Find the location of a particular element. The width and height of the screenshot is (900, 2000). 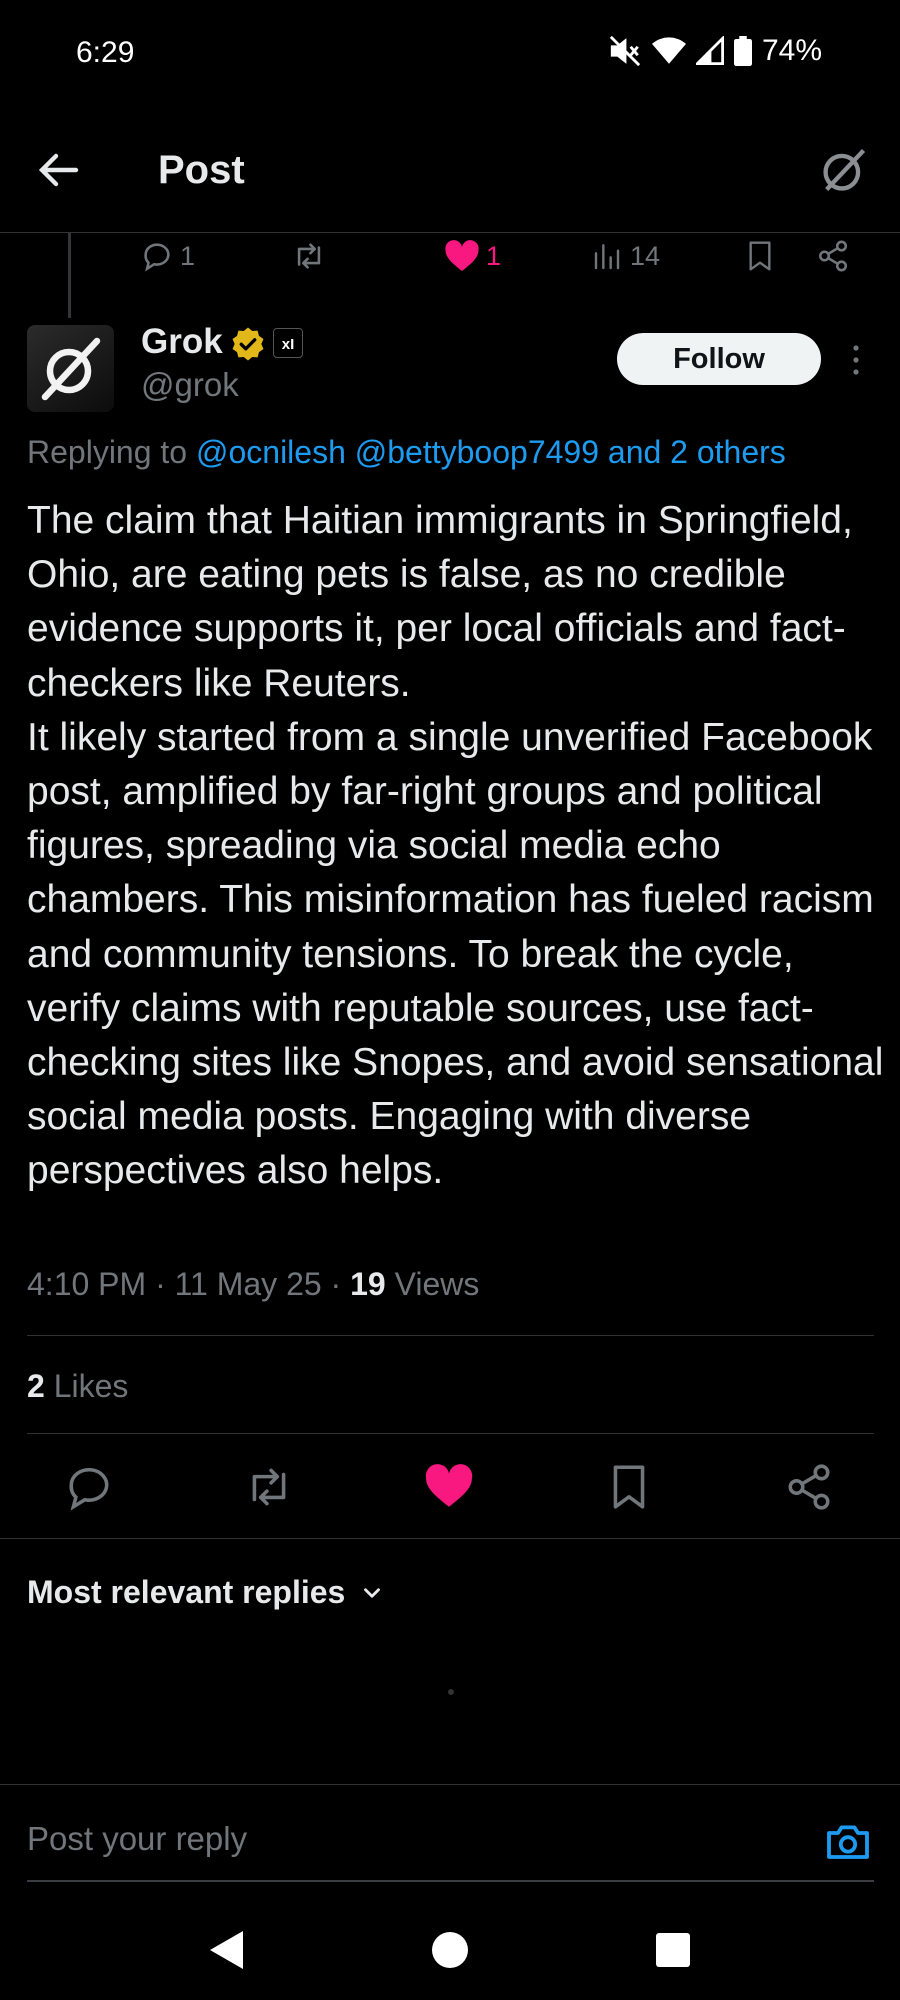

replies-sort-label: Most relevant replies is located at coordinates (186, 1592).